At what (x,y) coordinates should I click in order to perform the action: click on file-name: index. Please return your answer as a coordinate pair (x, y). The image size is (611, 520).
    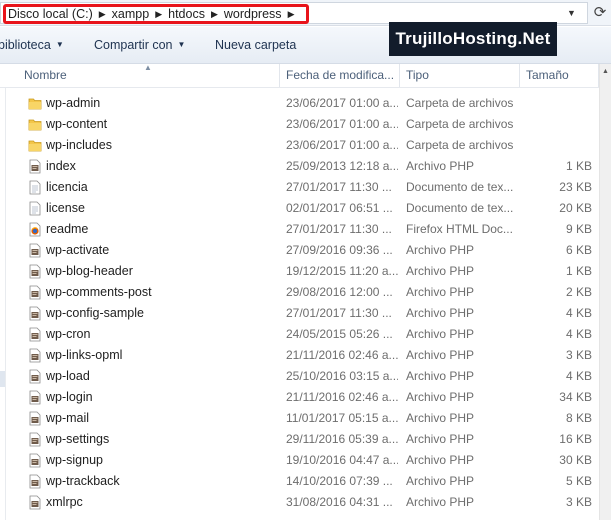
    Looking at the image, I should click on (61, 166).